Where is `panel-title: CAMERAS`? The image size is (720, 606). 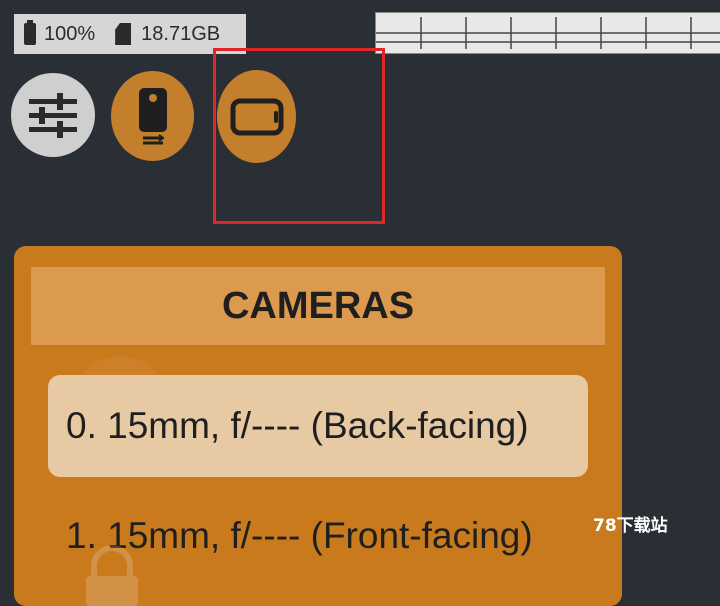 panel-title: CAMERAS is located at coordinates (318, 305).